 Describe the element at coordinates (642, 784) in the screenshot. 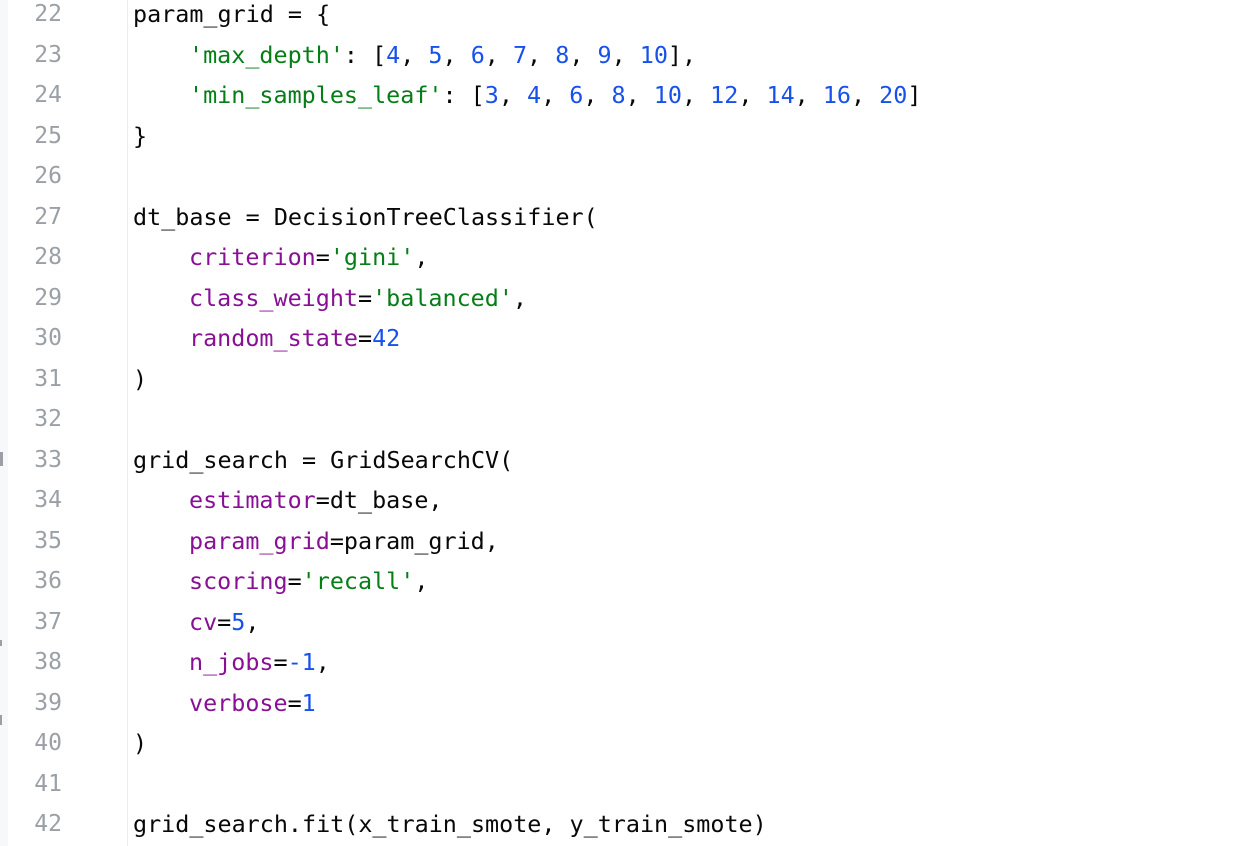

I see `code-line: 41` at that location.